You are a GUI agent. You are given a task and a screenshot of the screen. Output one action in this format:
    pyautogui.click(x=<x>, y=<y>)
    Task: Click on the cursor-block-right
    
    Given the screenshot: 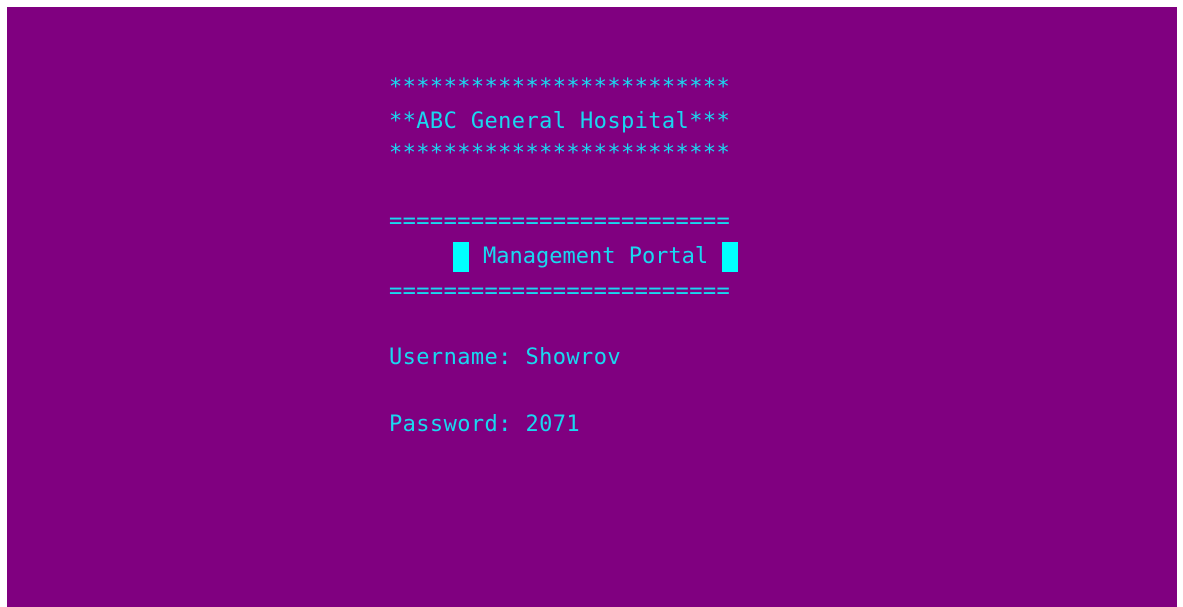 What is the action you would take?
    pyautogui.click(x=730, y=257)
    